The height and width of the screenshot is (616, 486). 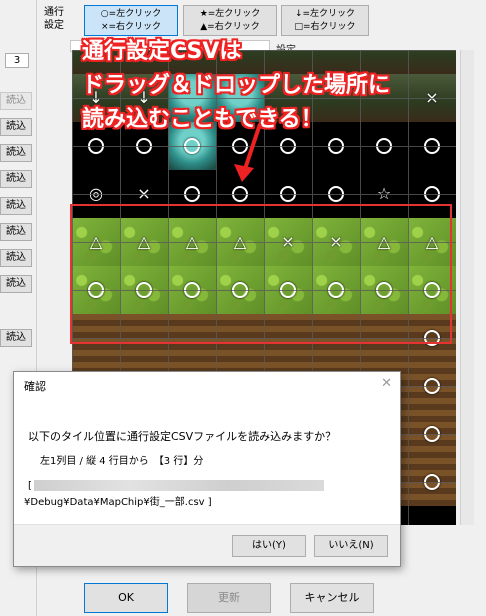 What do you see at coordinates (386, 383) in the screenshot?
I see `close-icon: ✕` at bounding box center [386, 383].